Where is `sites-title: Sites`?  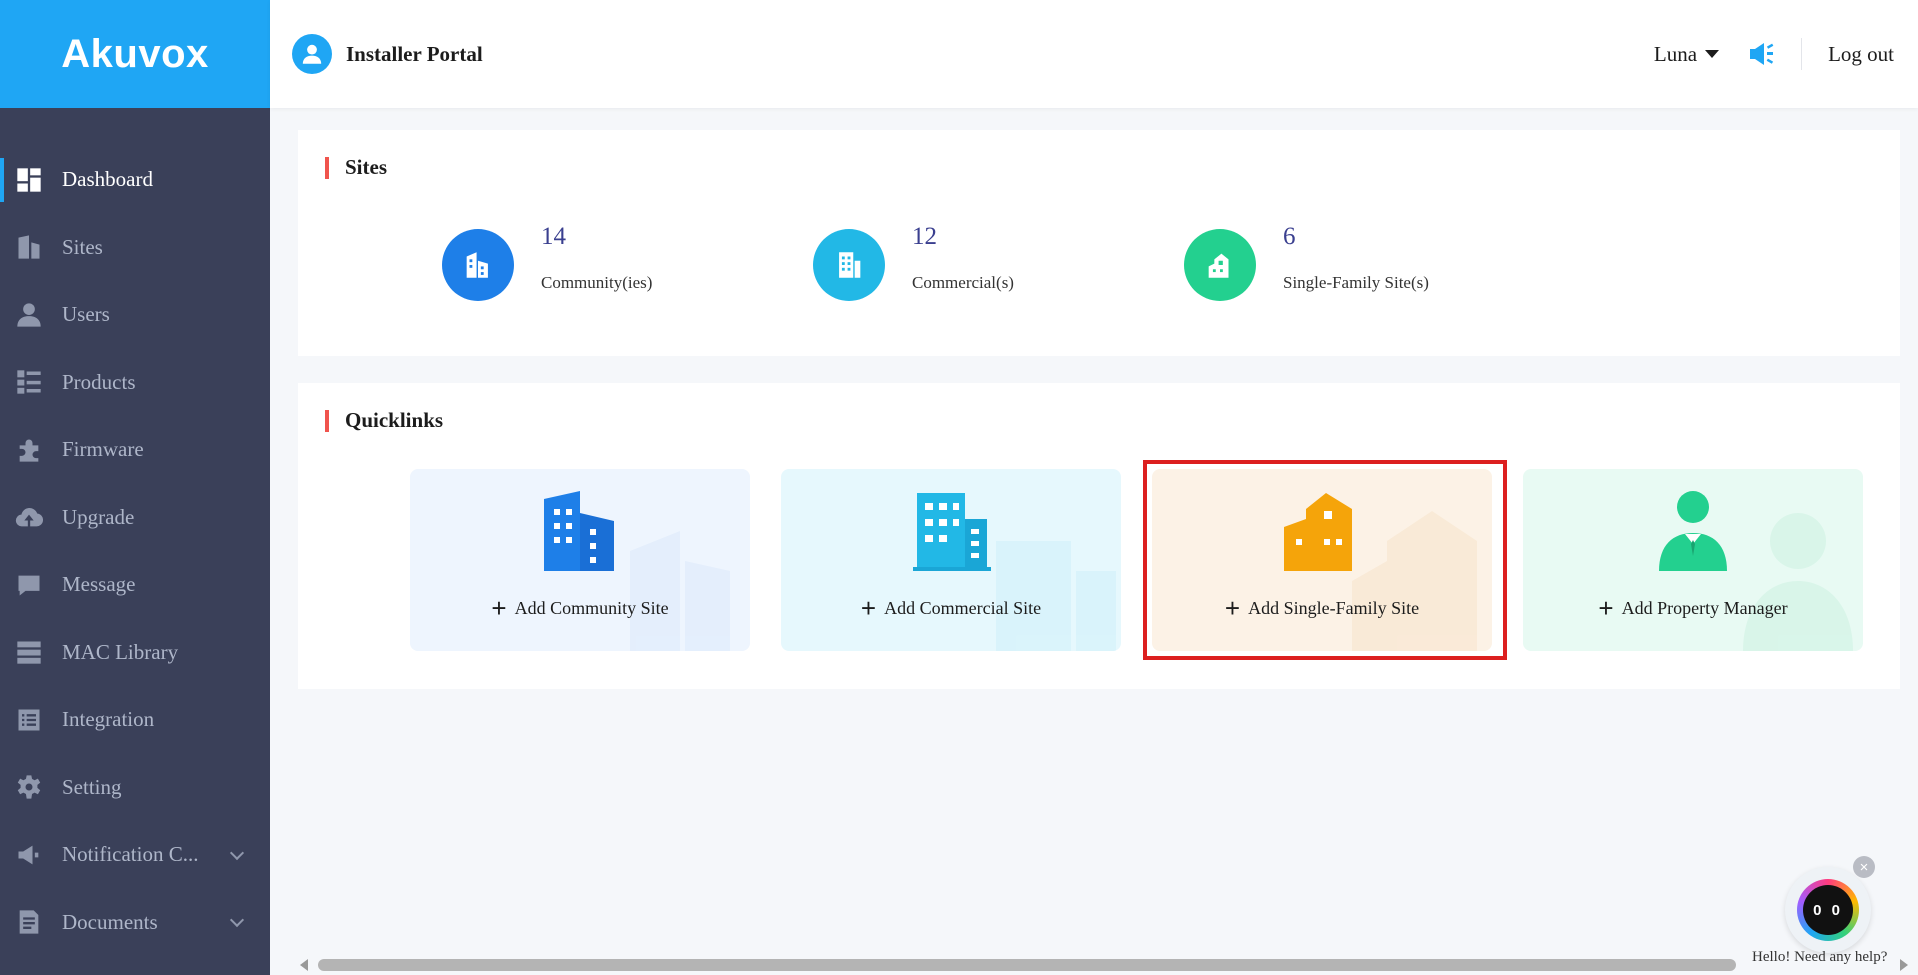
sites-title: Sites is located at coordinates (366, 167).